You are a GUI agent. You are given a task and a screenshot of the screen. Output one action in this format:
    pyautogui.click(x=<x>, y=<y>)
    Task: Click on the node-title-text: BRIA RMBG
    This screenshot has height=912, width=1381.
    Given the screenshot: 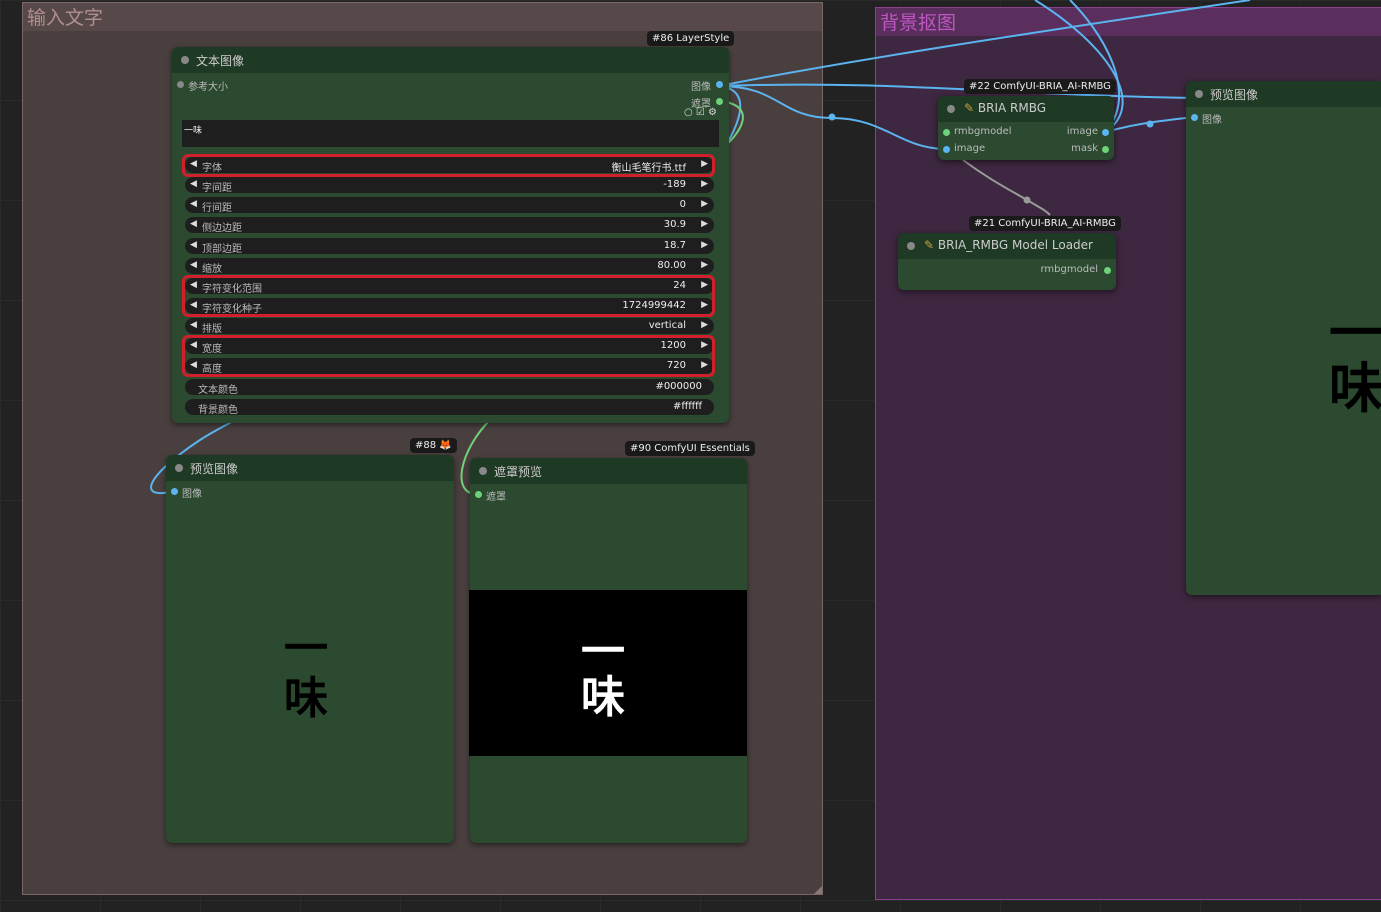 What is the action you would take?
    pyautogui.click(x=1012, y=108)
    